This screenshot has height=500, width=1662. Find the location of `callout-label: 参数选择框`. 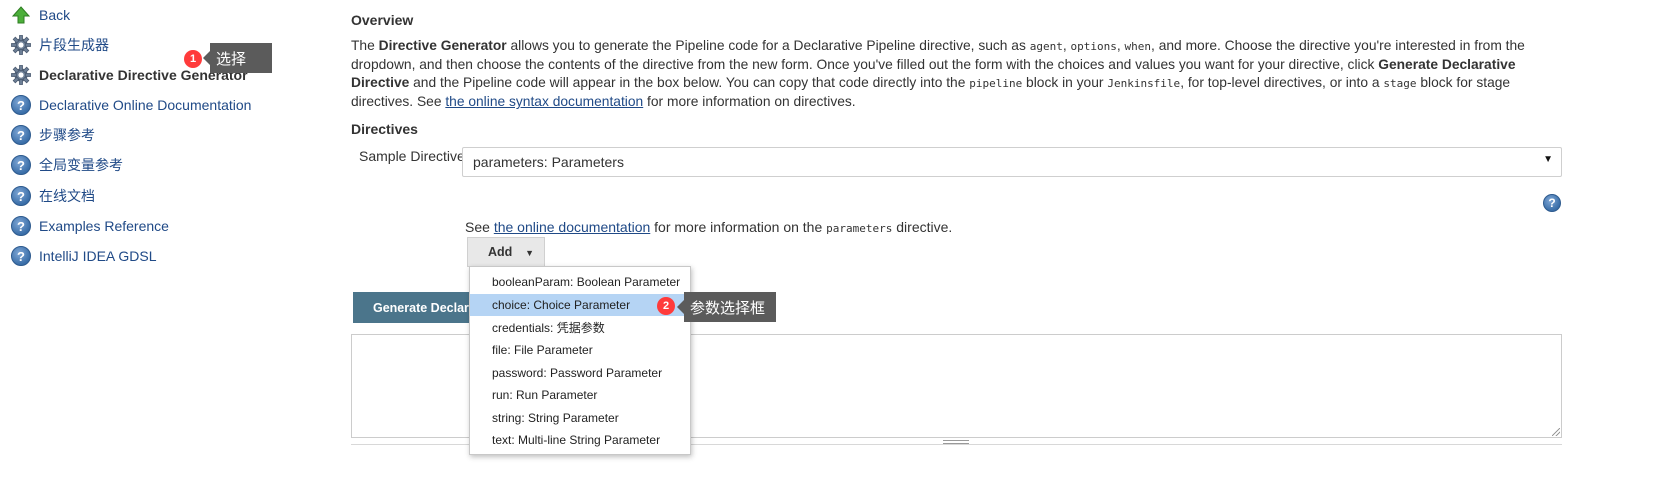

callout-label: 参数选择框 is located at coordinates (726, 307).